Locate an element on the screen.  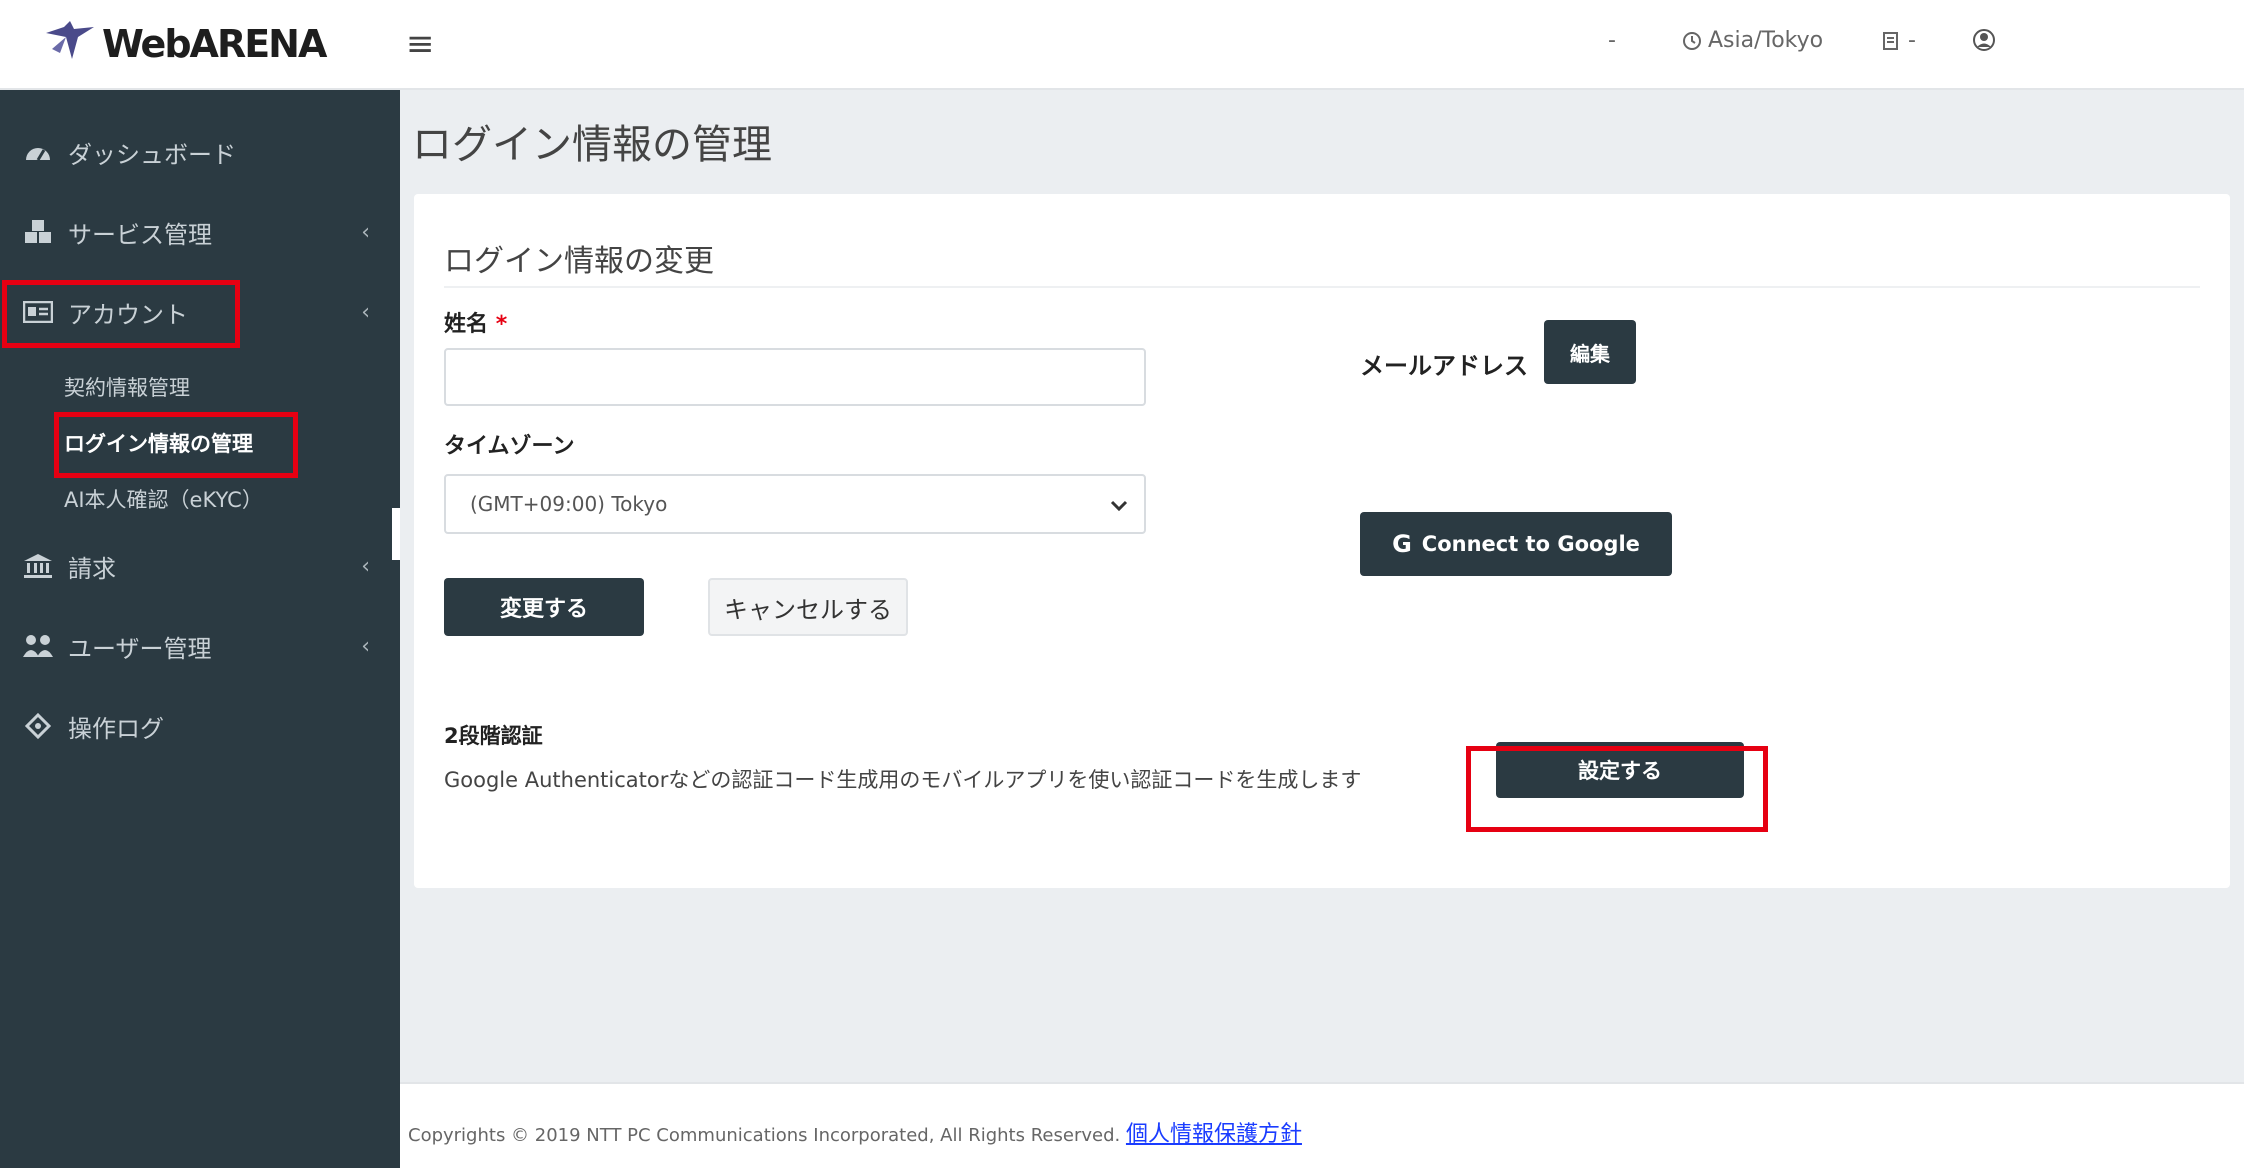
dropdown-caret: - is located at coordinates (1612, 40).